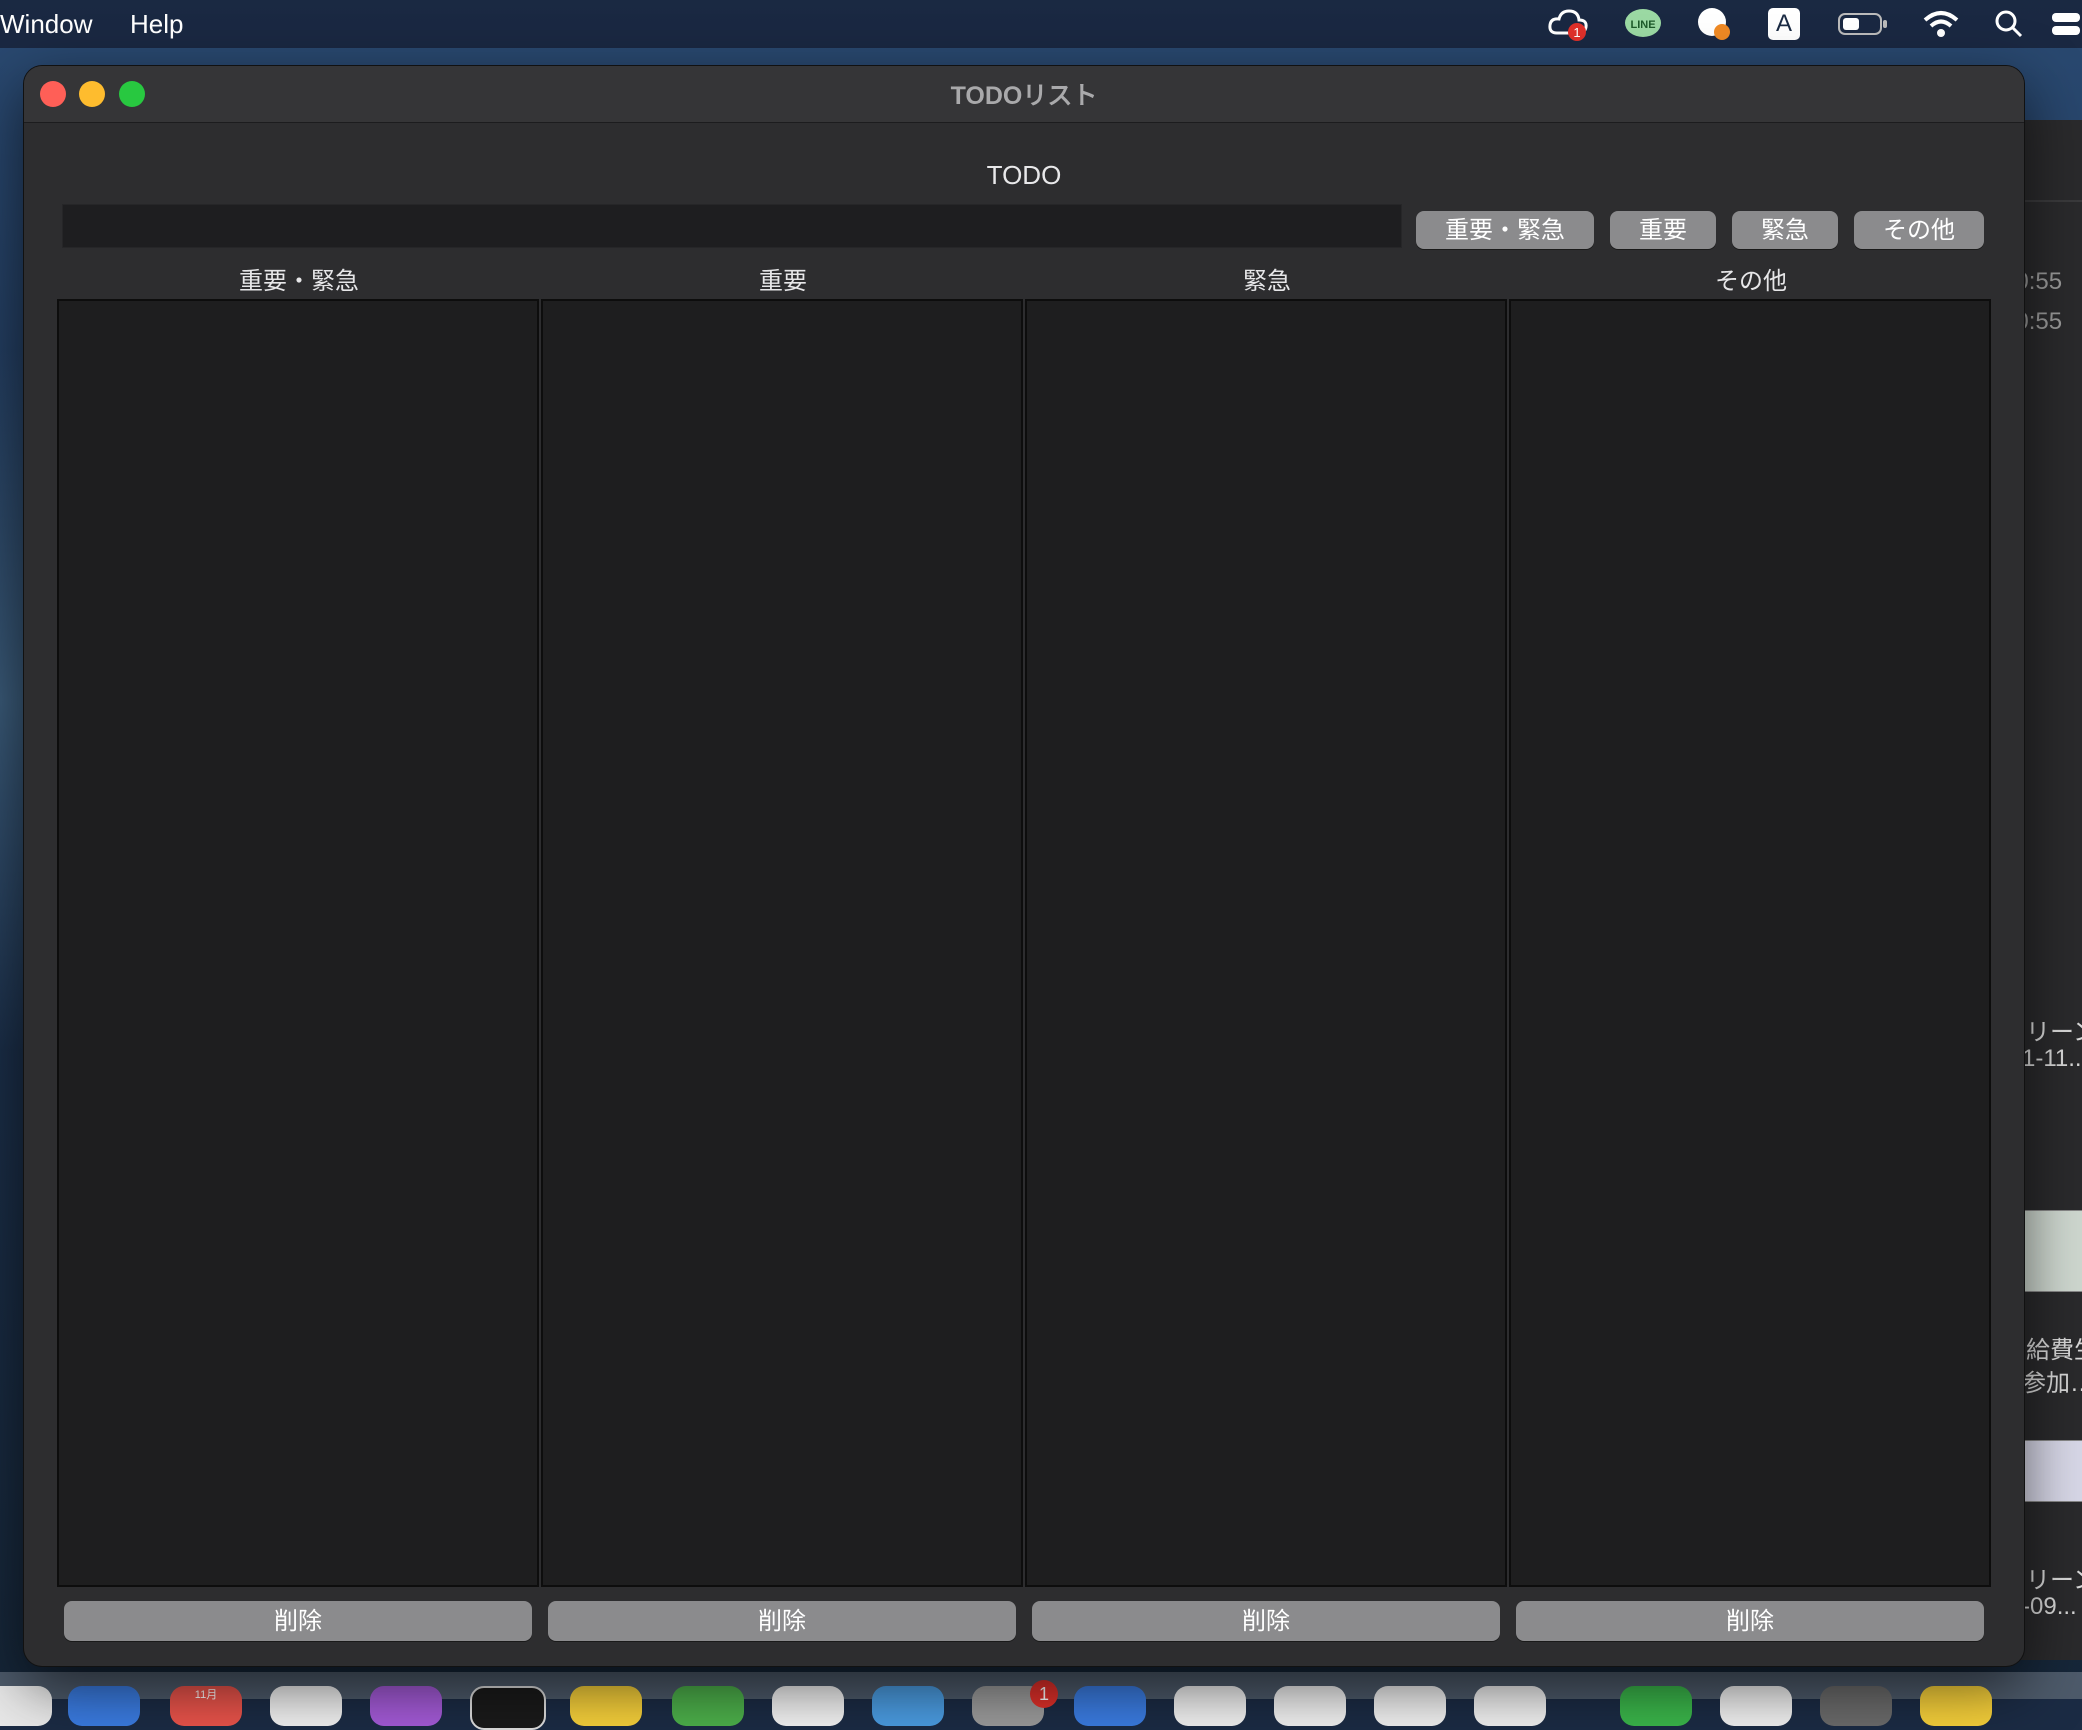 This screenshot has height=1730, width=2082. What do you see at coordinates (1266, 1621) in the screenshot?
I see `delete-urgent-button: 削除` at bounding box center [1266, 1621].